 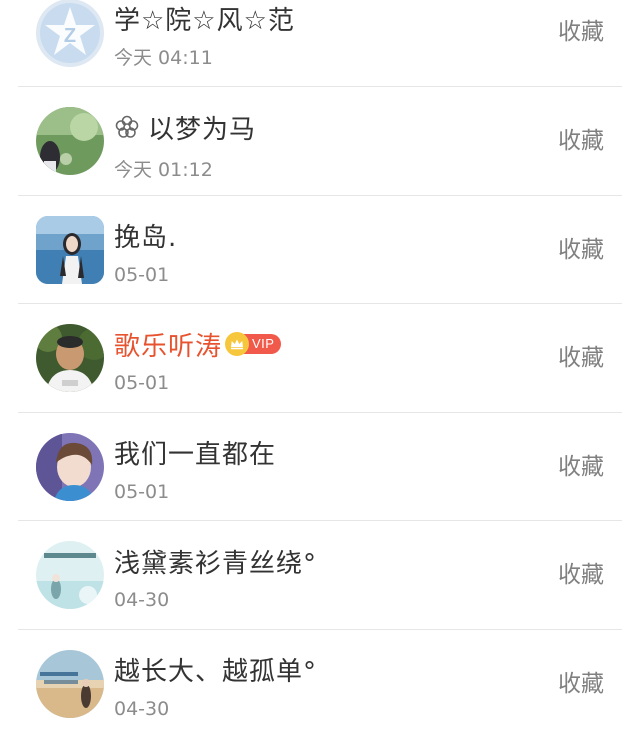 I want to click on list-item: 浅黛素衫青丝绕° 04-30 收藏, so click(x=320, y=575).